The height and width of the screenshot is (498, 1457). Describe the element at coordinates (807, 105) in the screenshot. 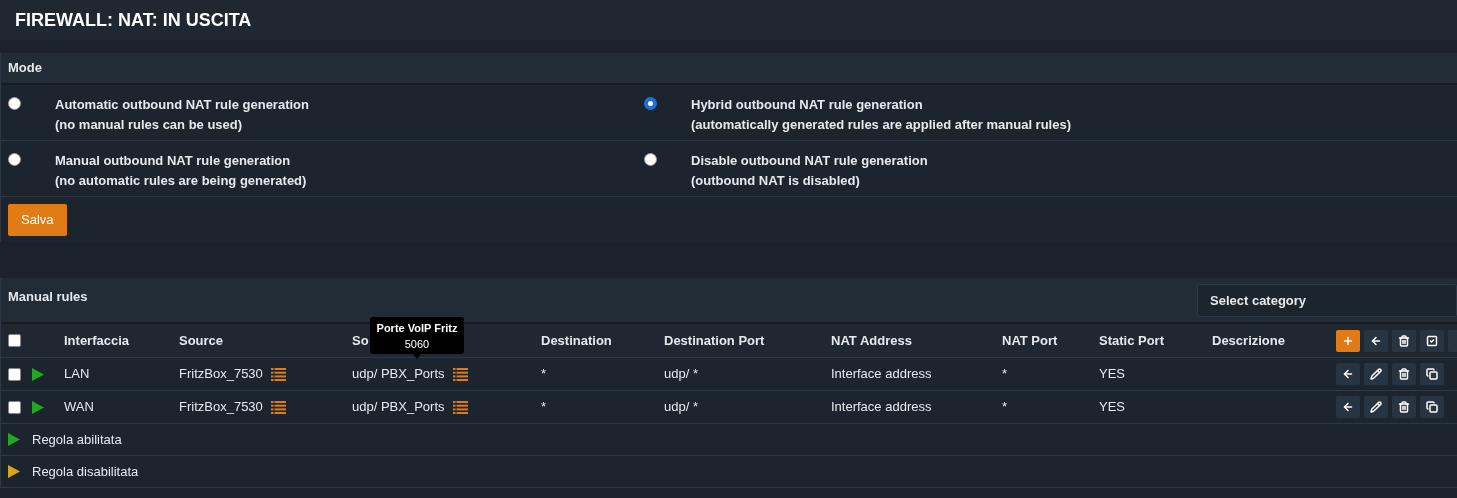

I see `option-label: Hybrid outbound NAT rule generation` at that location.